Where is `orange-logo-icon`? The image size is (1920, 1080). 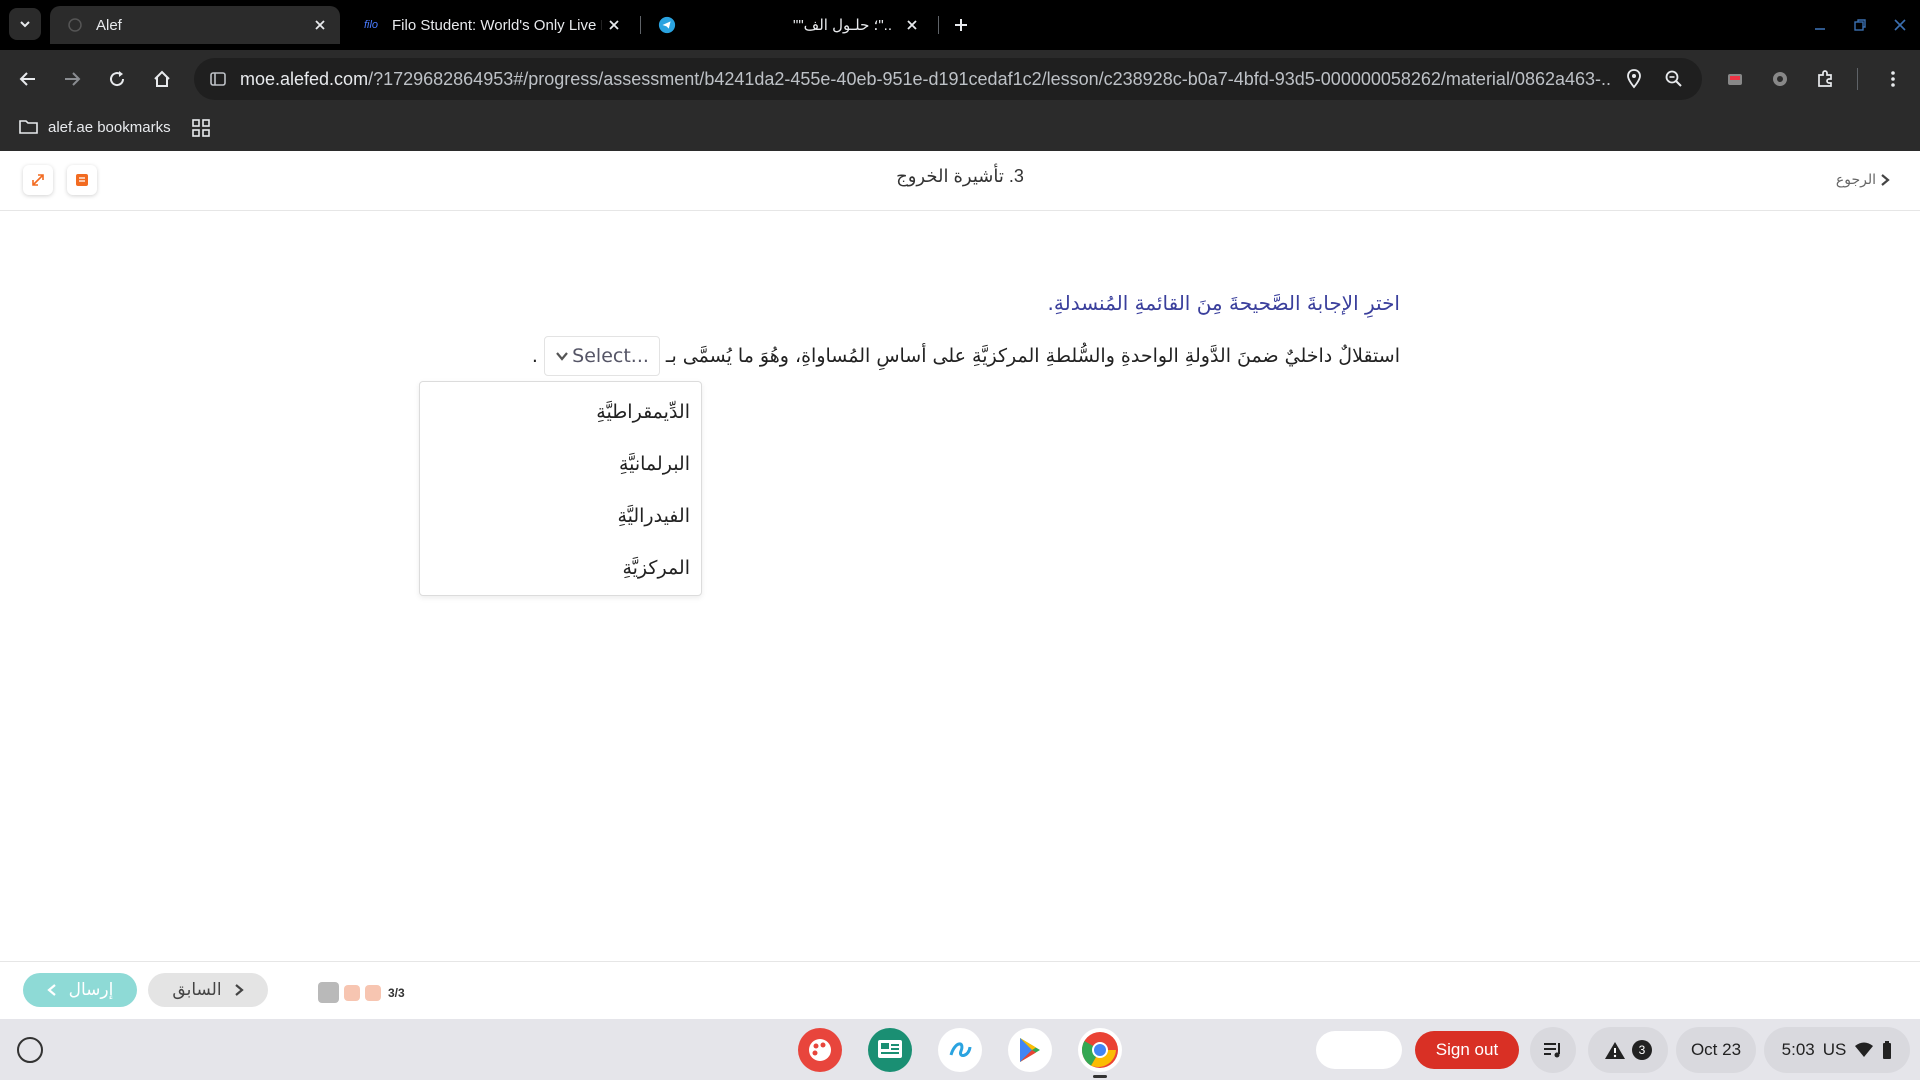
orange-logo-icon is located at coordinates (82, 180).